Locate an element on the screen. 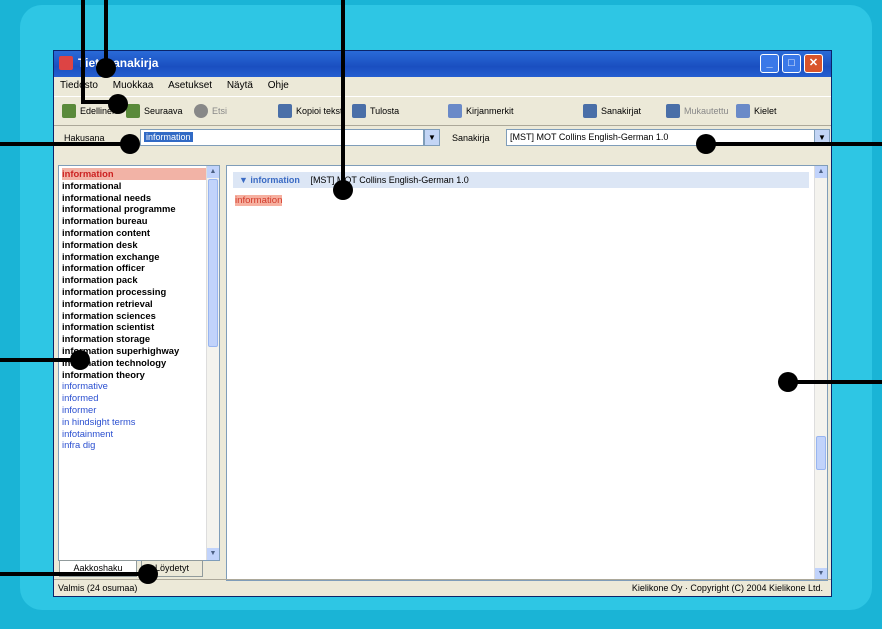  search-input-value: information is located at coordinates (168, 137).